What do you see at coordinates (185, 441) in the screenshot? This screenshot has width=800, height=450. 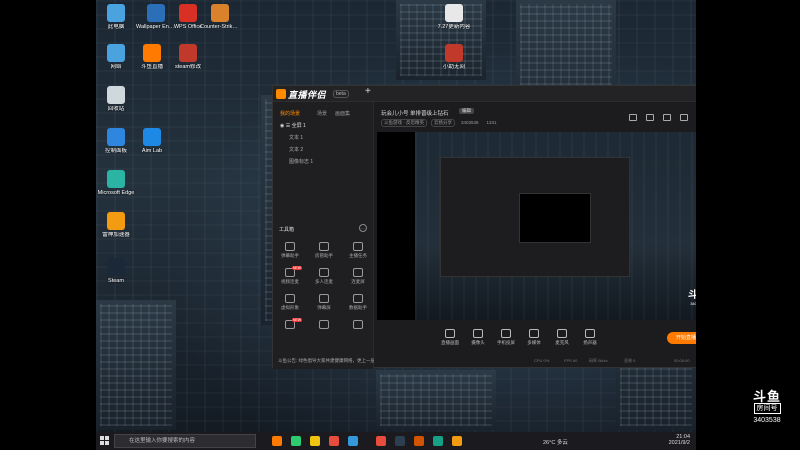 I see `taskbar-search-input: 在这里输入你要搜索的内容` at bounding box center [185, 441].